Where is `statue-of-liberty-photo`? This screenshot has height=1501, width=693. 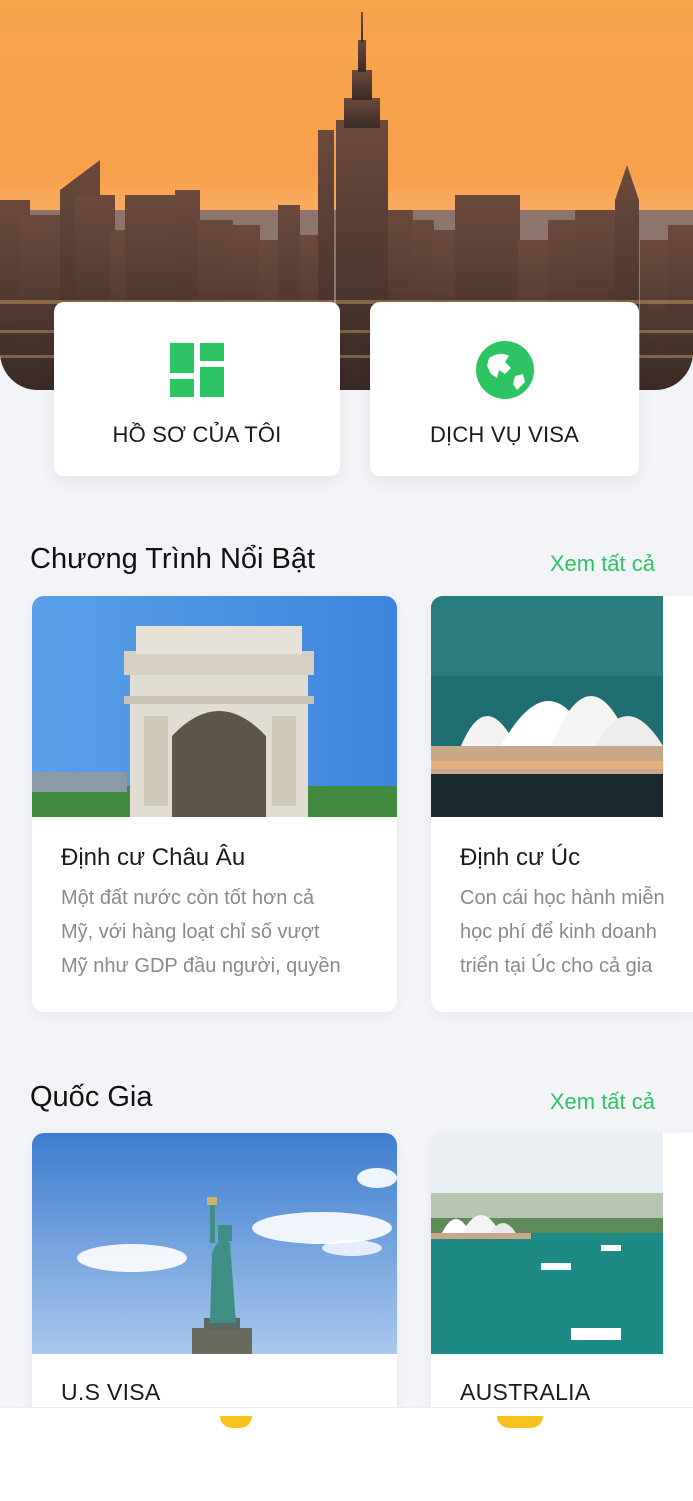 statue-of-liberty-photo is located at coordinates (214, 1243).